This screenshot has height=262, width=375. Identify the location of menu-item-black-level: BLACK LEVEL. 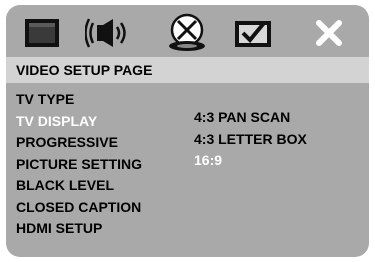
(79, 186).